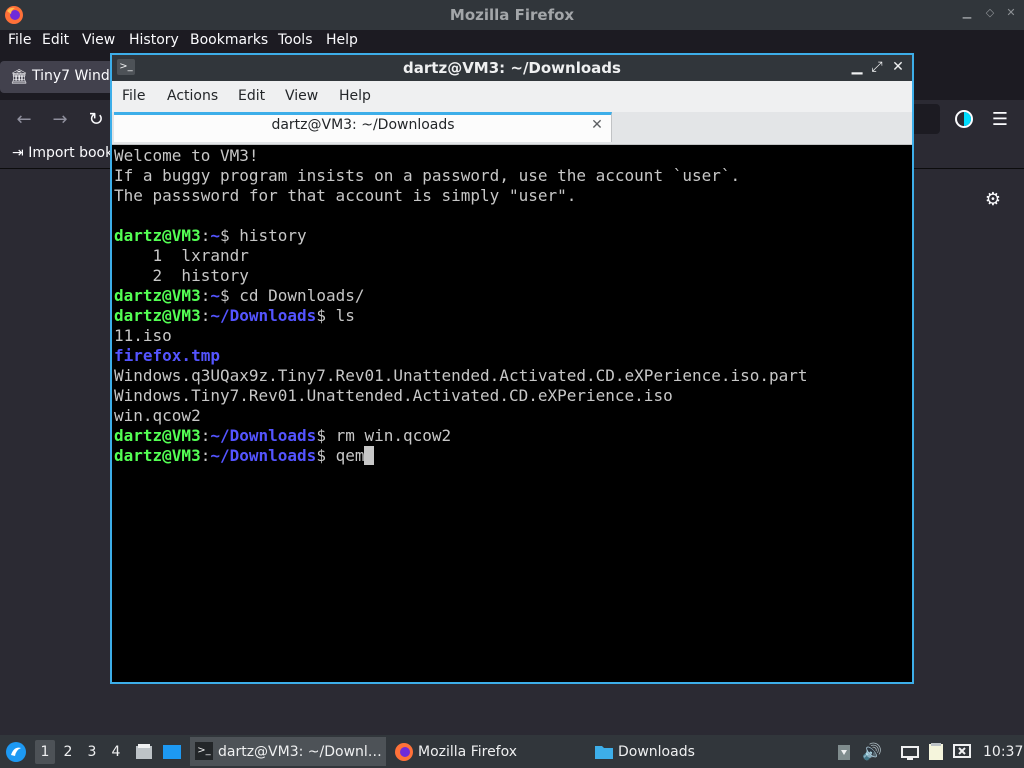 Image resolution: width=1024 pixels, height=768 pixels. I want to click on show-desktop-icon, so click(172, 752).